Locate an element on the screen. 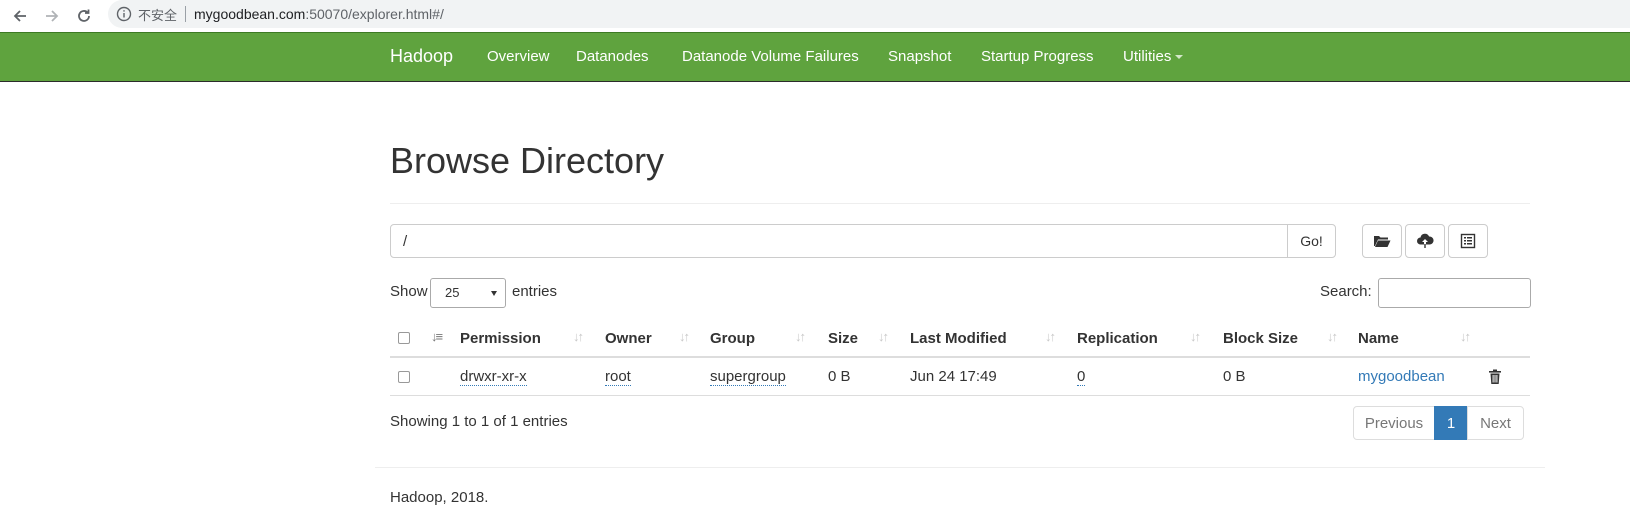  cell-group: supergroup is located at coordinates (748, 377).